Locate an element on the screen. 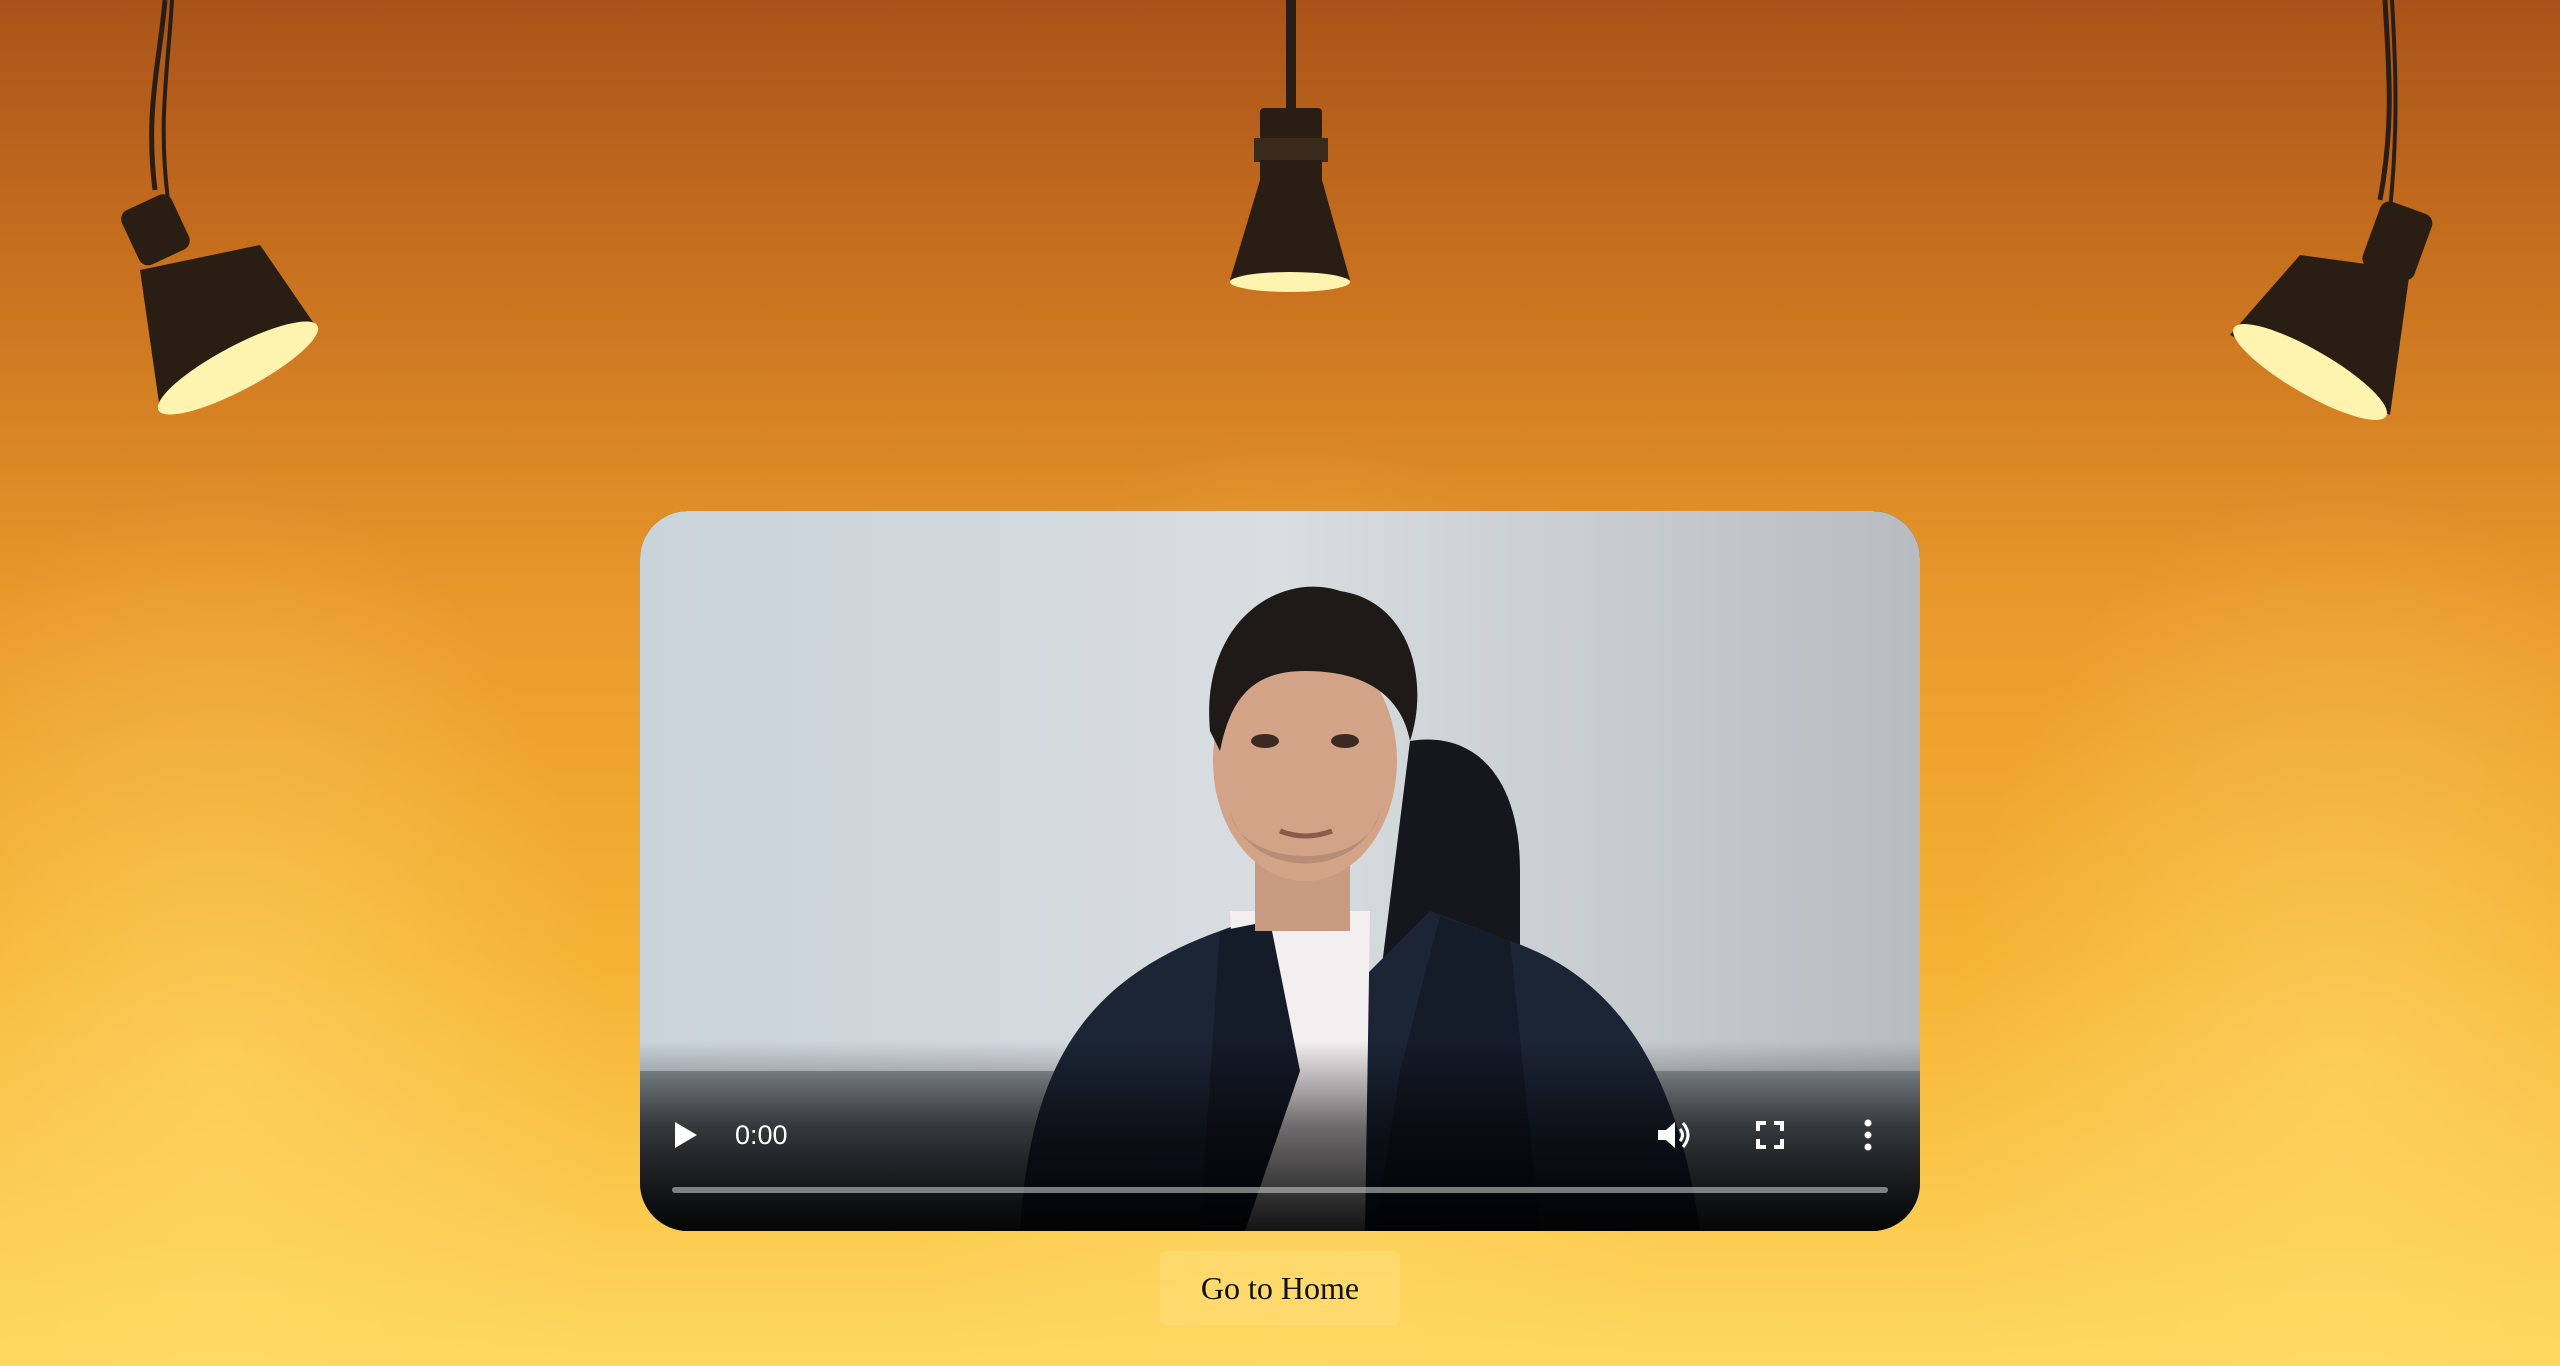  lamp-left-icon is located at coordinates (220, 210).